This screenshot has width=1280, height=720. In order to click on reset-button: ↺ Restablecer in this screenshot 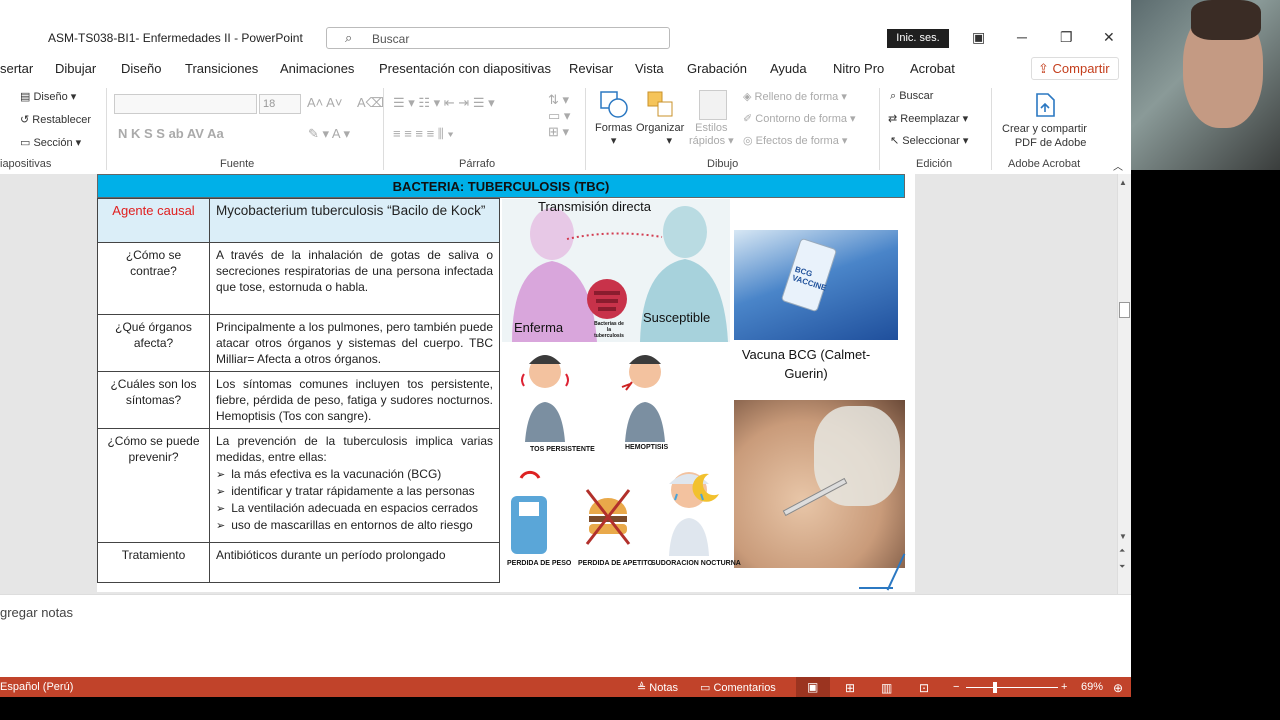, I will do `click(55, 119)`.